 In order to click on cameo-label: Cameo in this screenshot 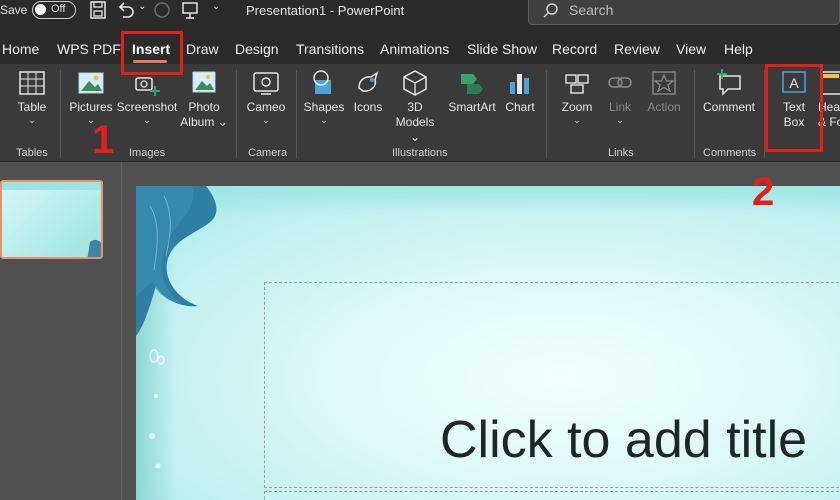, I will do `click(266, 107)`.